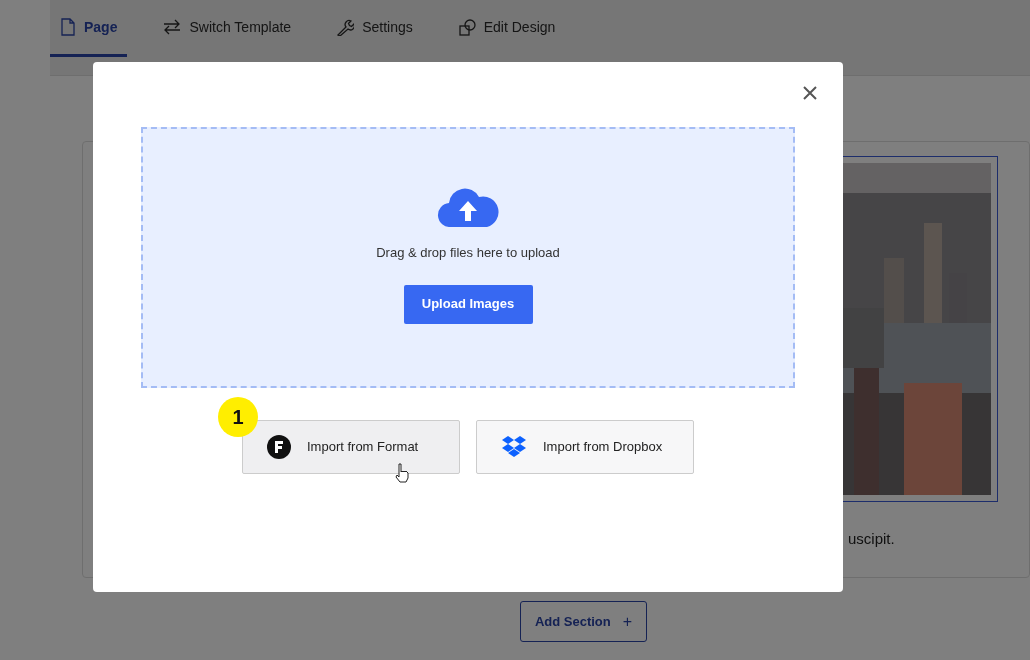 This screenshot has height=660, width=1030. What do you see at coordinates (507, 28) in the screenshot?
I see `tab: Edit Design` at bounding box center [507, 28].